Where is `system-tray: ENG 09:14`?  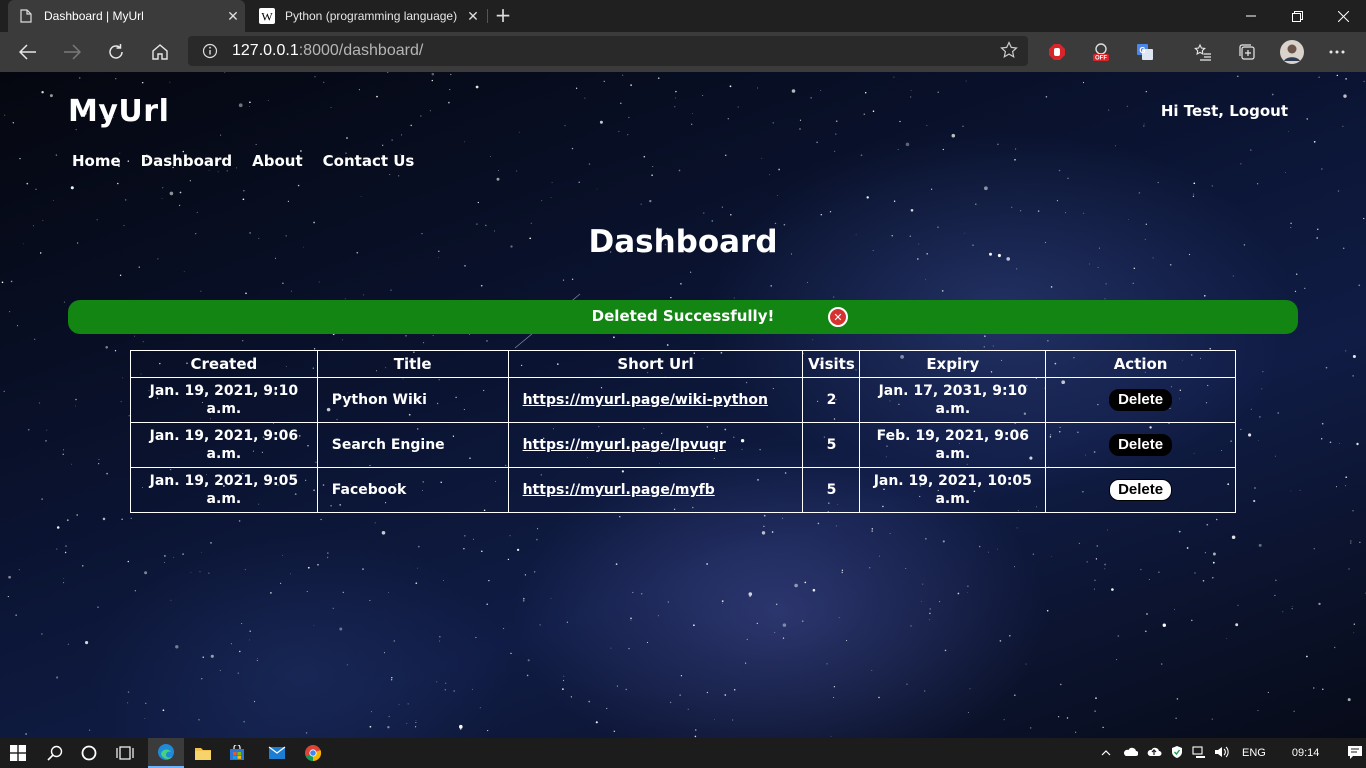 system-tray: ENG 09:14 is located at coordinates (1230, 753).